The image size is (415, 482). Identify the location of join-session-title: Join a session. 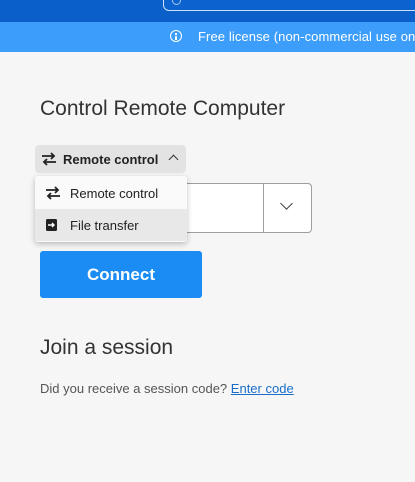
(107, 347).